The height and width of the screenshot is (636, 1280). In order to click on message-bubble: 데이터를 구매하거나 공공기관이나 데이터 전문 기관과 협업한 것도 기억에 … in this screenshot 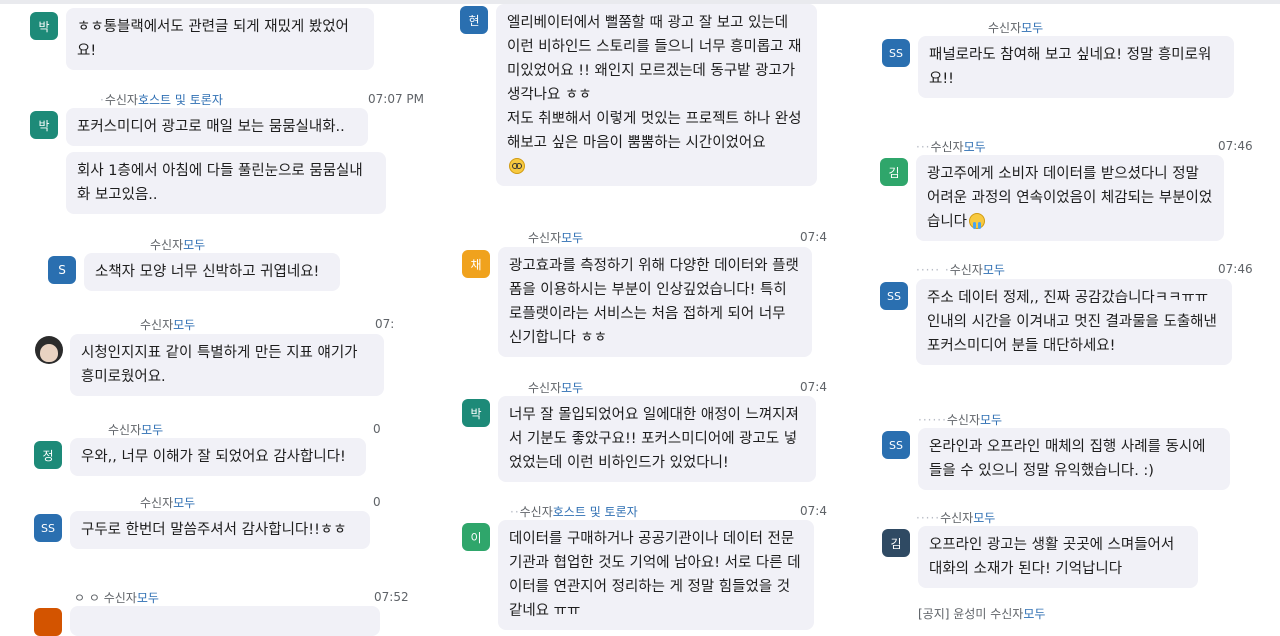, I will do `click(656, 575)`.